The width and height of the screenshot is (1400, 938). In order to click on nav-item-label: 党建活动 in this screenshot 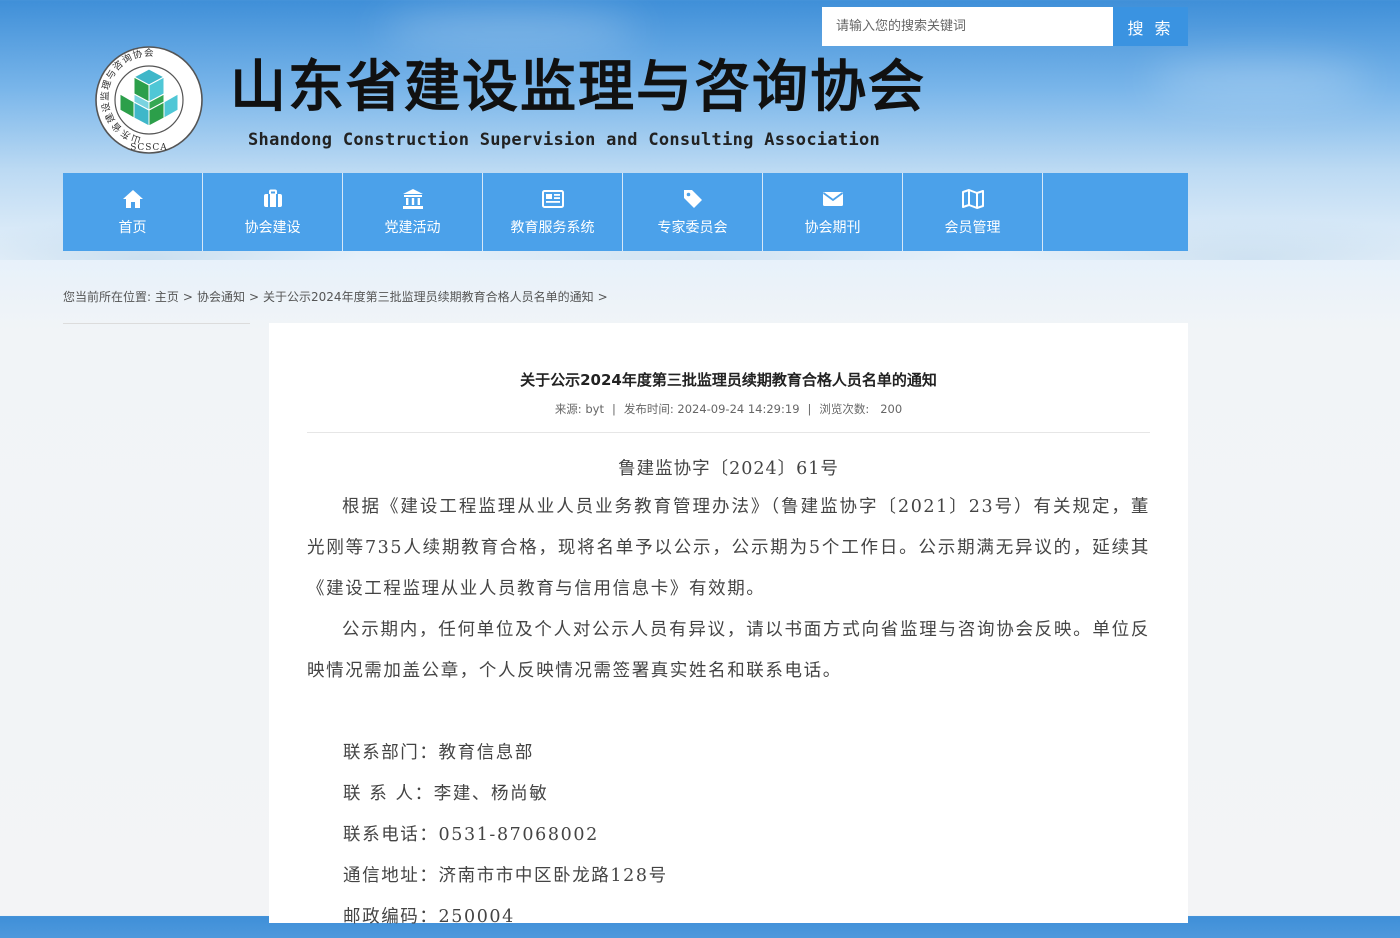, I will do `click(412, 228)`.